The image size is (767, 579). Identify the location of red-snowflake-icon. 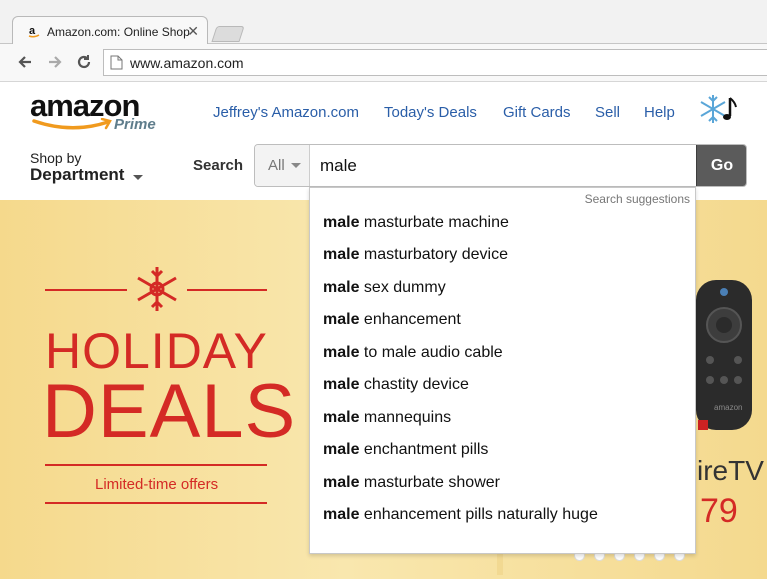
(157, 289).